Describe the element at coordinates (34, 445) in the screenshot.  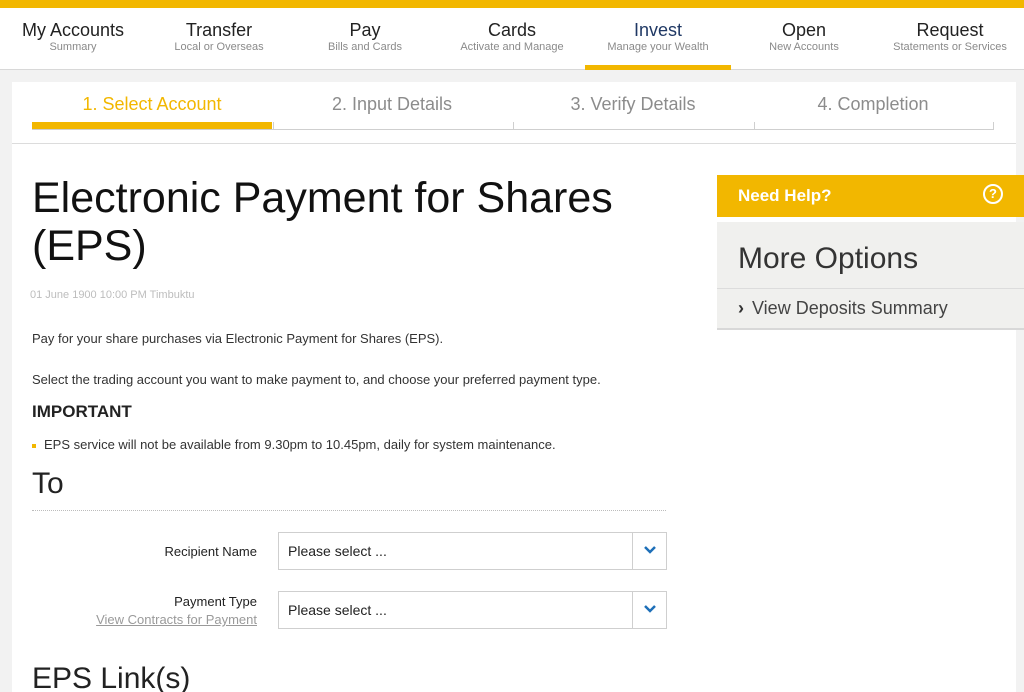
I see `bullet-icon` at that location.